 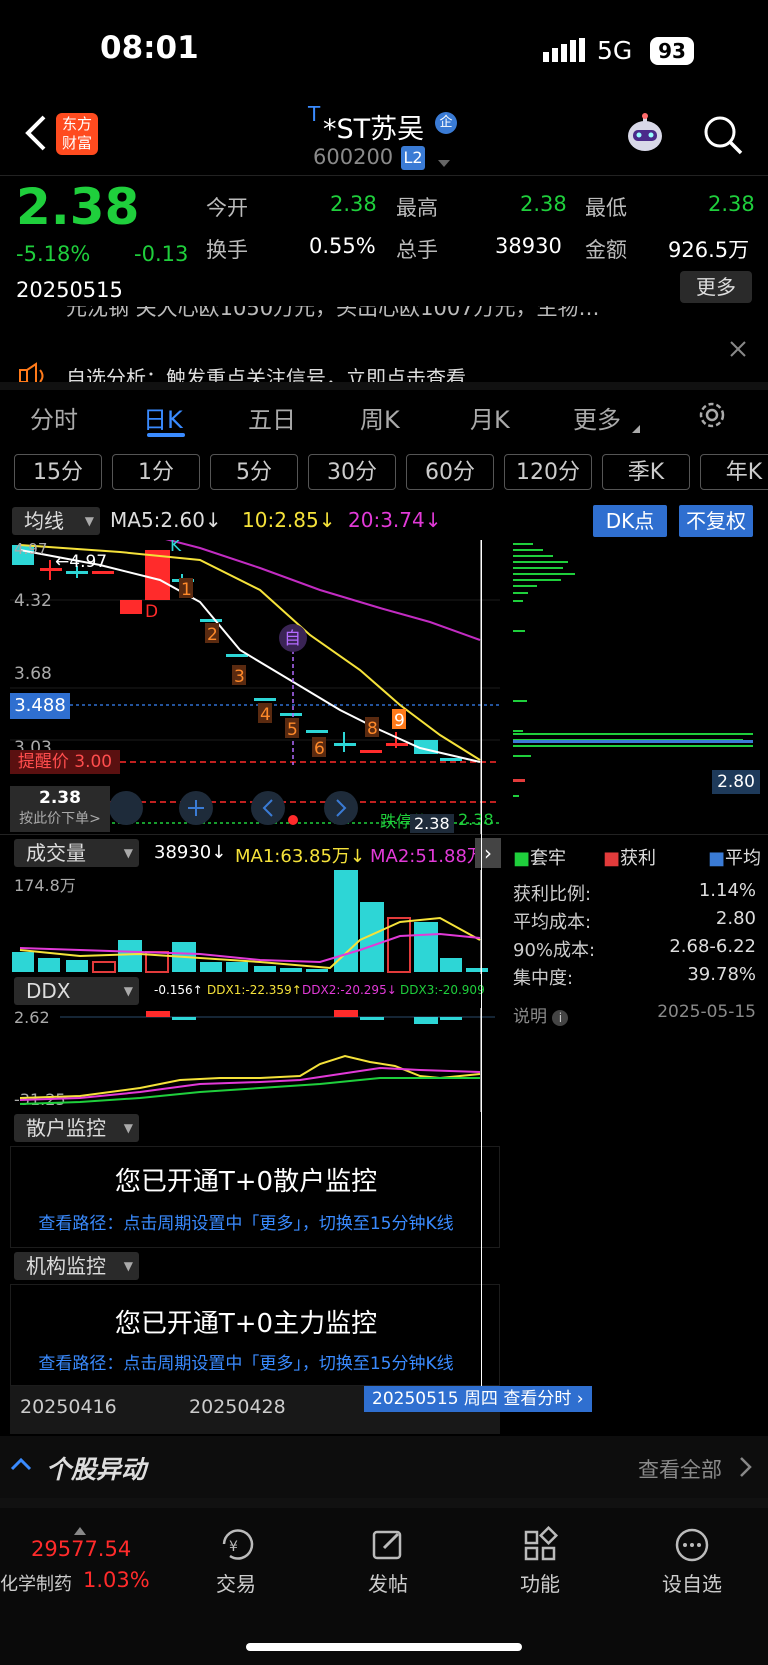 I want to click on nav-functions: 功能, so click(x=540, y=1561).